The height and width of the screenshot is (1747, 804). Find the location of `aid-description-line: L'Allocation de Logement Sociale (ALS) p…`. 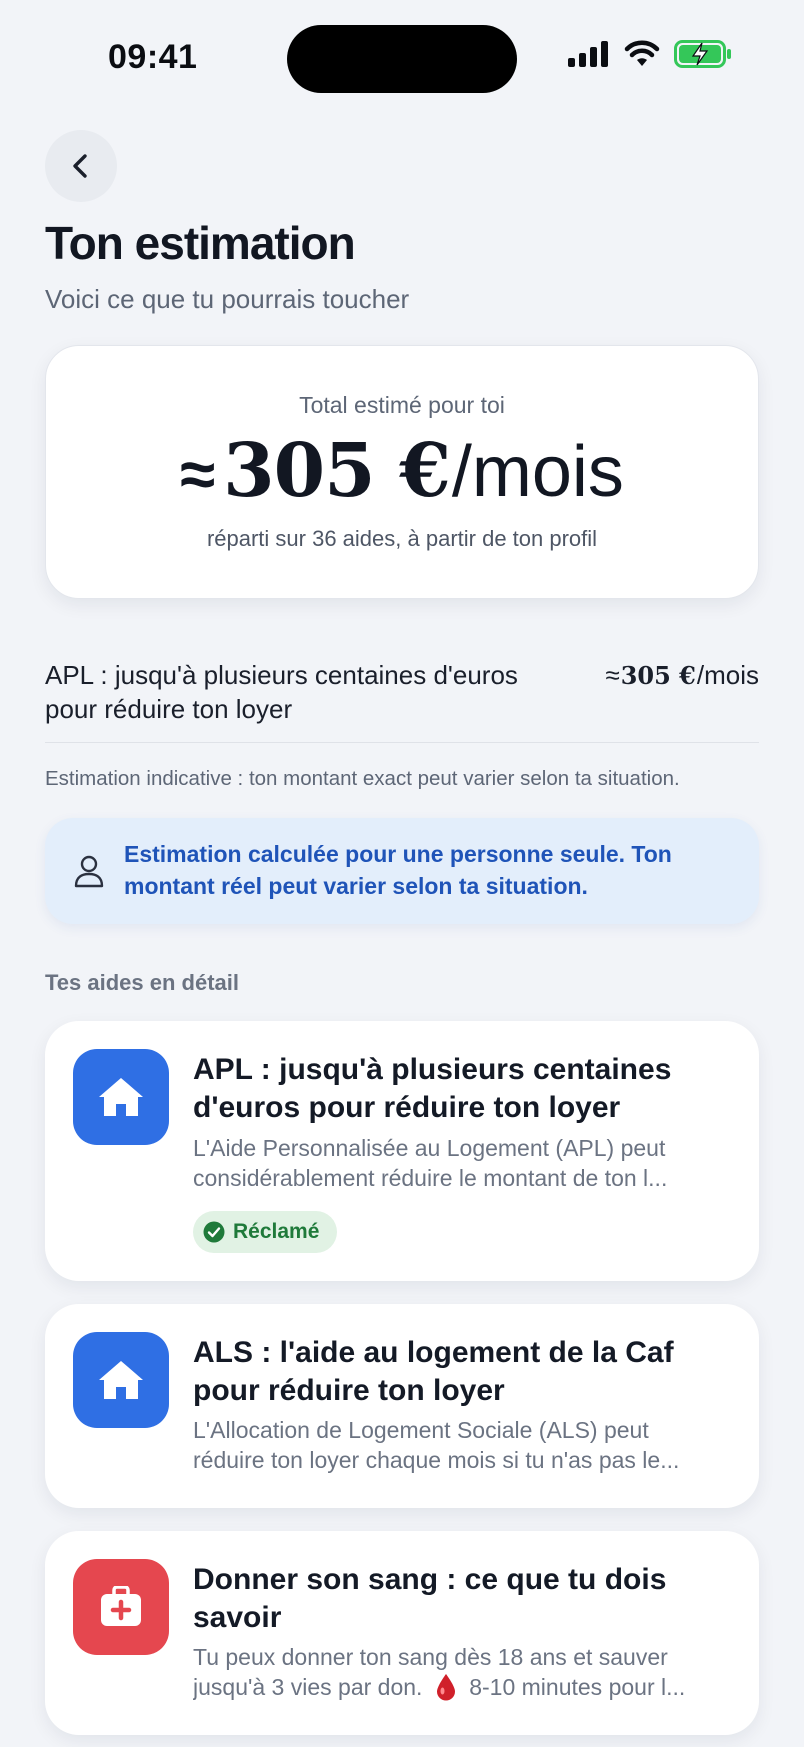

aid-description-line: L'Allocation de Logement Sociale (ALS) p… is located at coordinates (421, 1430).